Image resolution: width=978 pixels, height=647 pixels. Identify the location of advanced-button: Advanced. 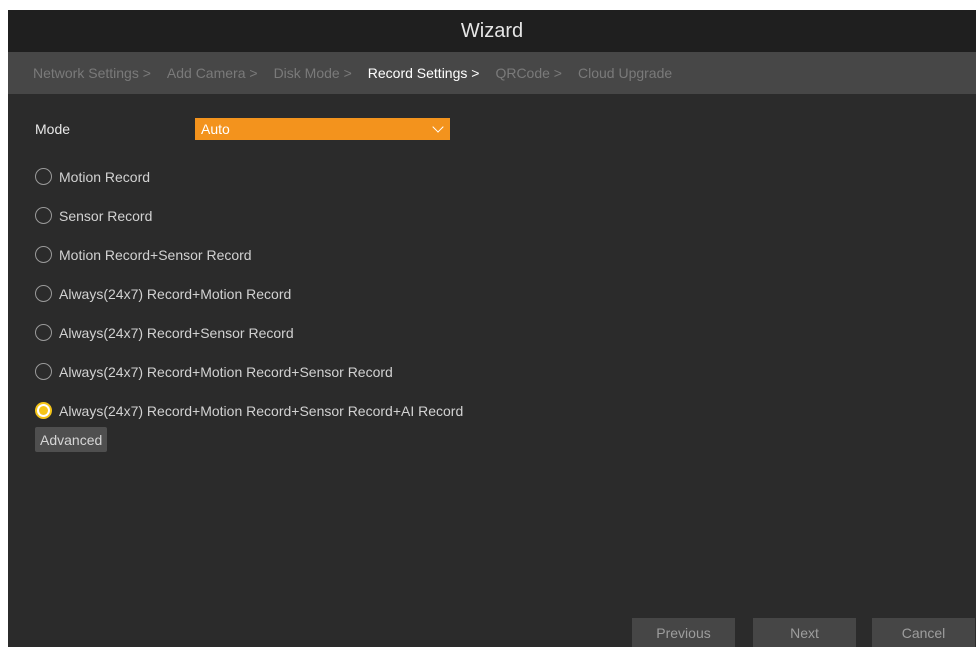
(71, 439).